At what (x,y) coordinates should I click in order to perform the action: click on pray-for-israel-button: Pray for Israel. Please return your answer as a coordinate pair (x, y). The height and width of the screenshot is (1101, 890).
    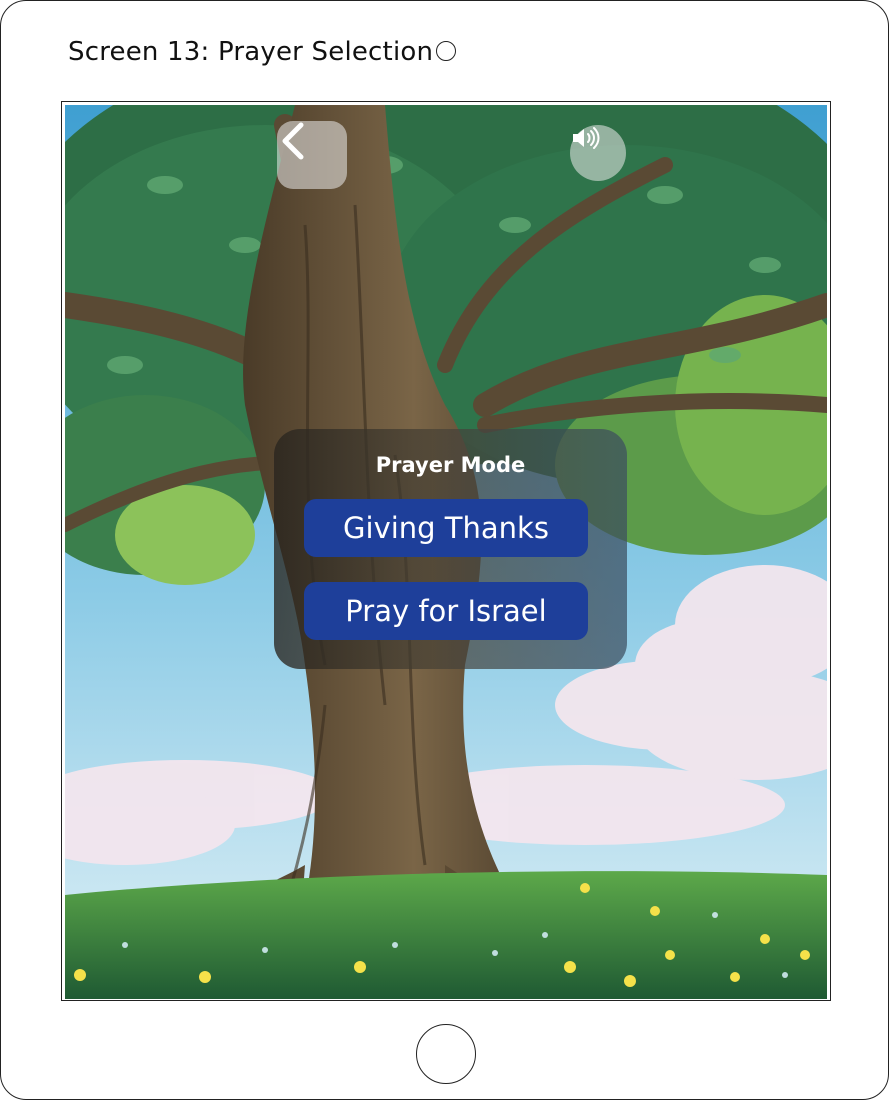
    Looking at the image, I should click on (446, 611).